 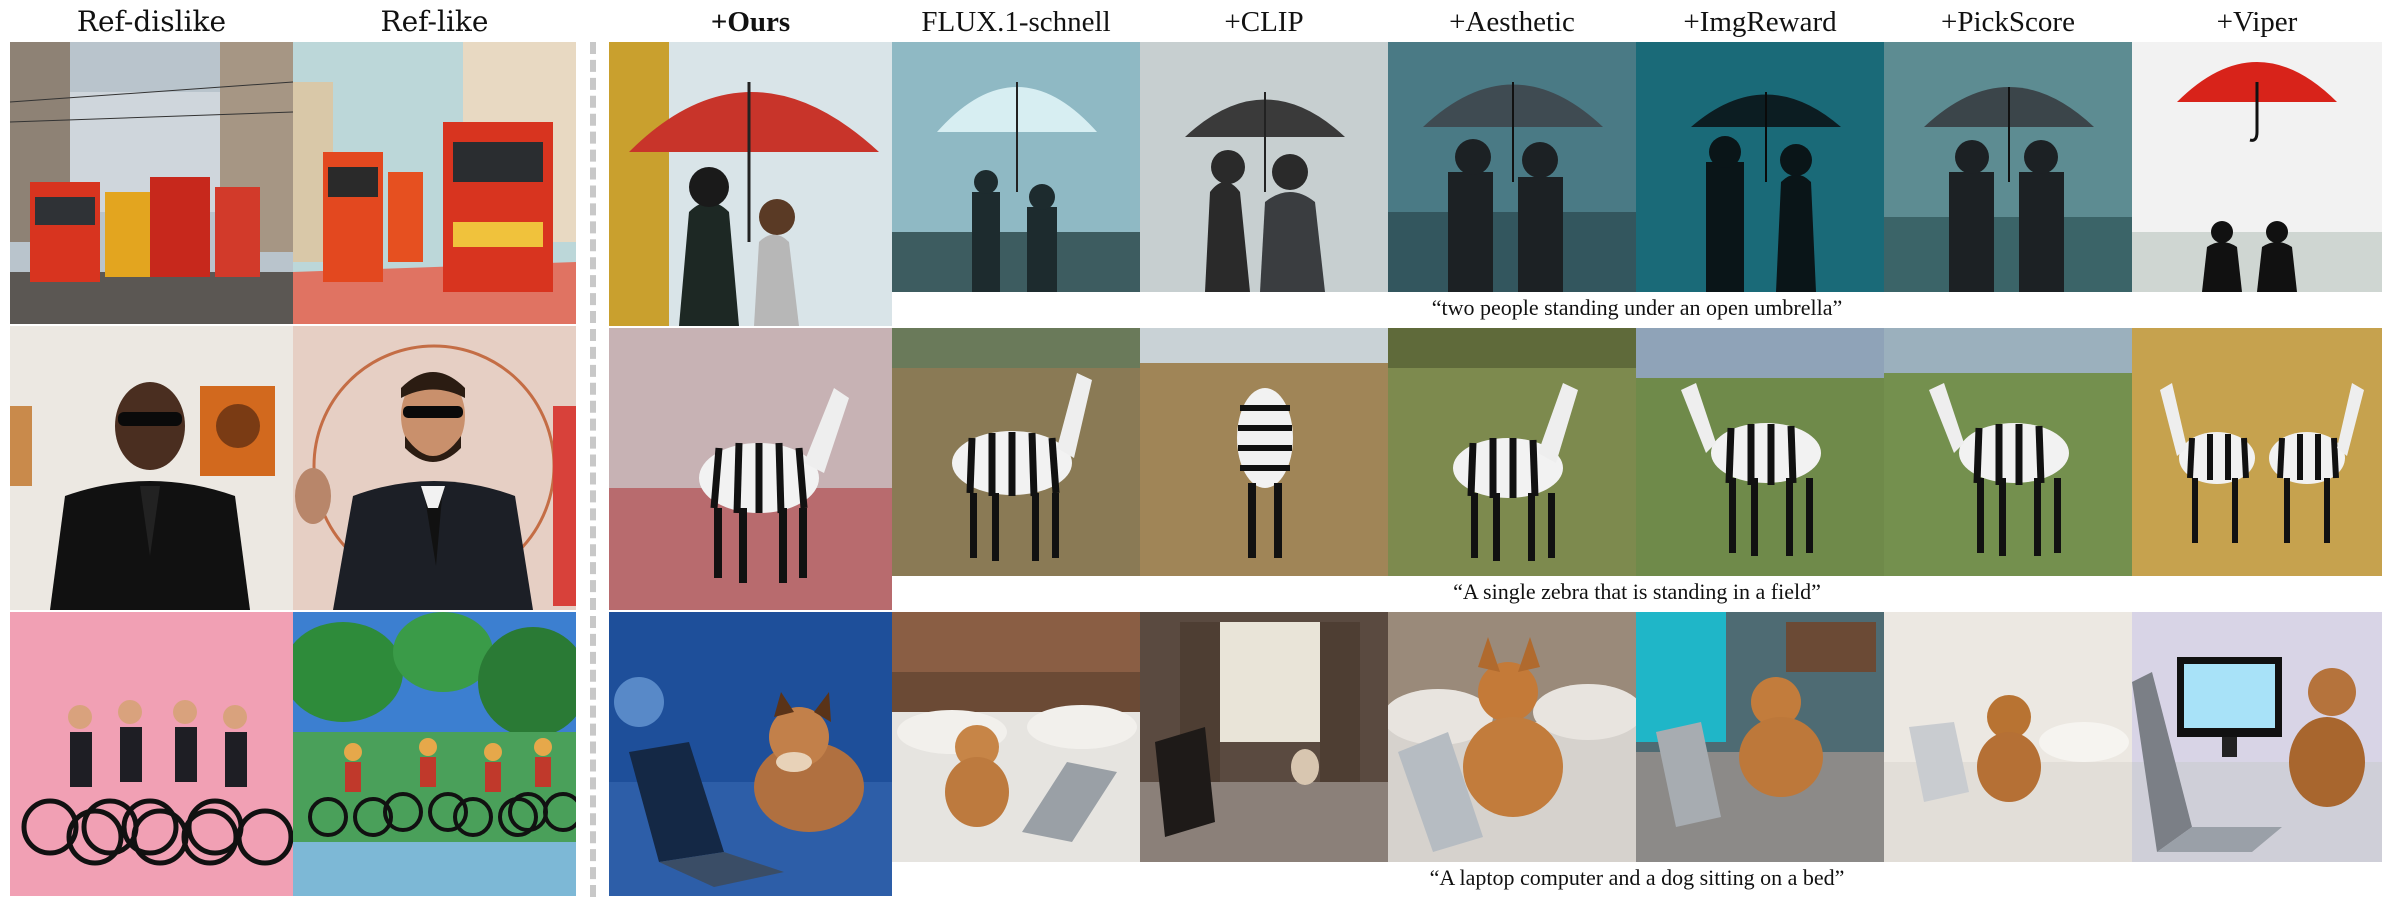 I want to click on ref-dislike-trams-image, so click(x=151, y=183).